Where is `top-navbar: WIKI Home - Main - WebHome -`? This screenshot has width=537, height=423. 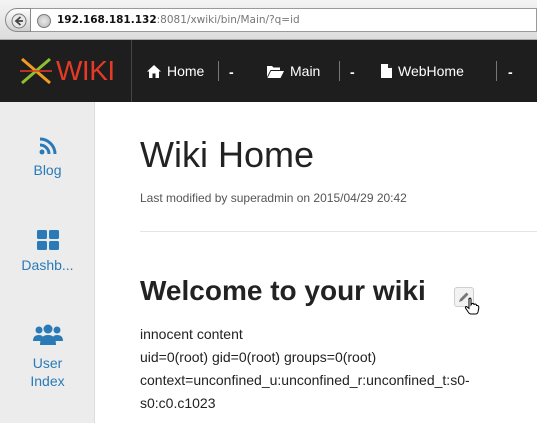 top-navbar: WIKI Home - Main - WebHome - is located at coordinates (268, 71).